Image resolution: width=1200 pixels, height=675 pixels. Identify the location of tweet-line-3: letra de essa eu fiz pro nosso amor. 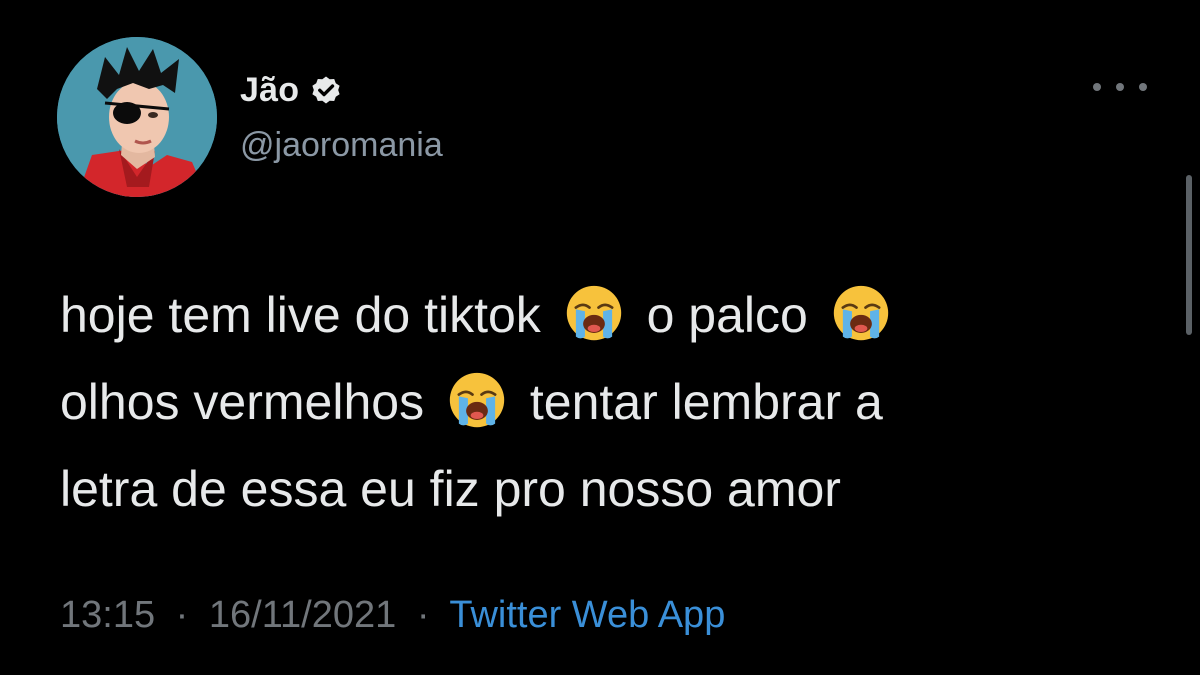
(600, 489).